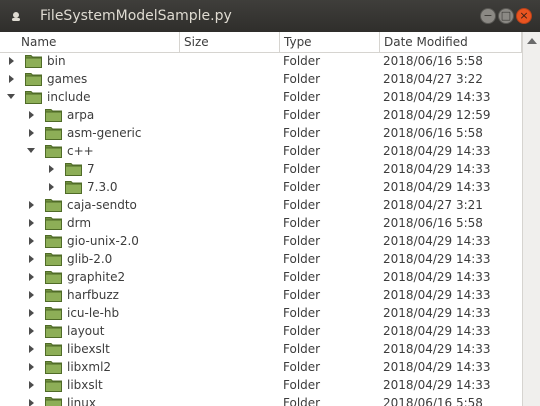  What do you see at coordinates (261, 133) in the screenshot?
I see `tree-row: asm-generic Folder 2018/06/16 5:58` at bounding box center [261, 133].